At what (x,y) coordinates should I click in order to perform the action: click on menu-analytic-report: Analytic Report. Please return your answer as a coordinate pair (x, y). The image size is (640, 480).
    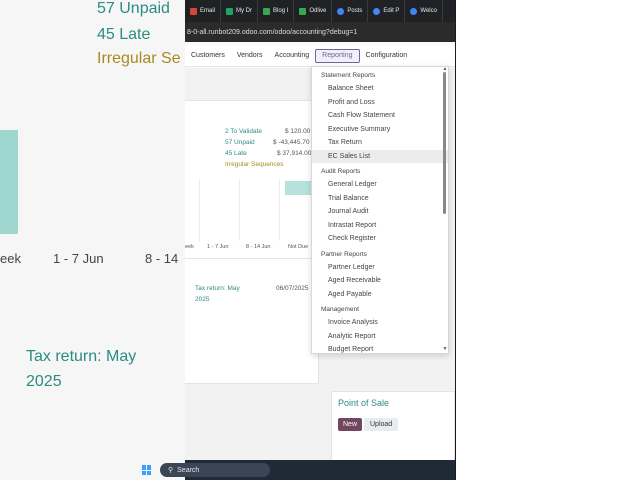
    Looking at the image, I should click on (380, 337).